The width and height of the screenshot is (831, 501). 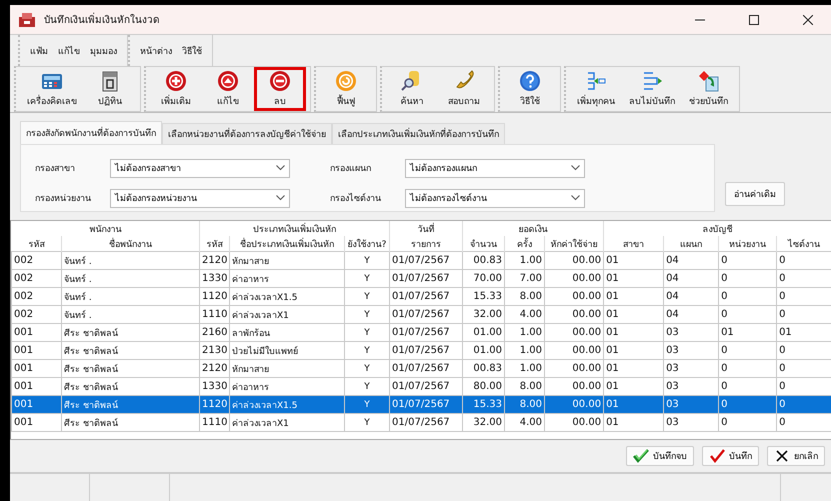 What do you see at coordinates (754, 19) in the screenshot?
I see `maximize-icon` at bounding box center [754, 19].